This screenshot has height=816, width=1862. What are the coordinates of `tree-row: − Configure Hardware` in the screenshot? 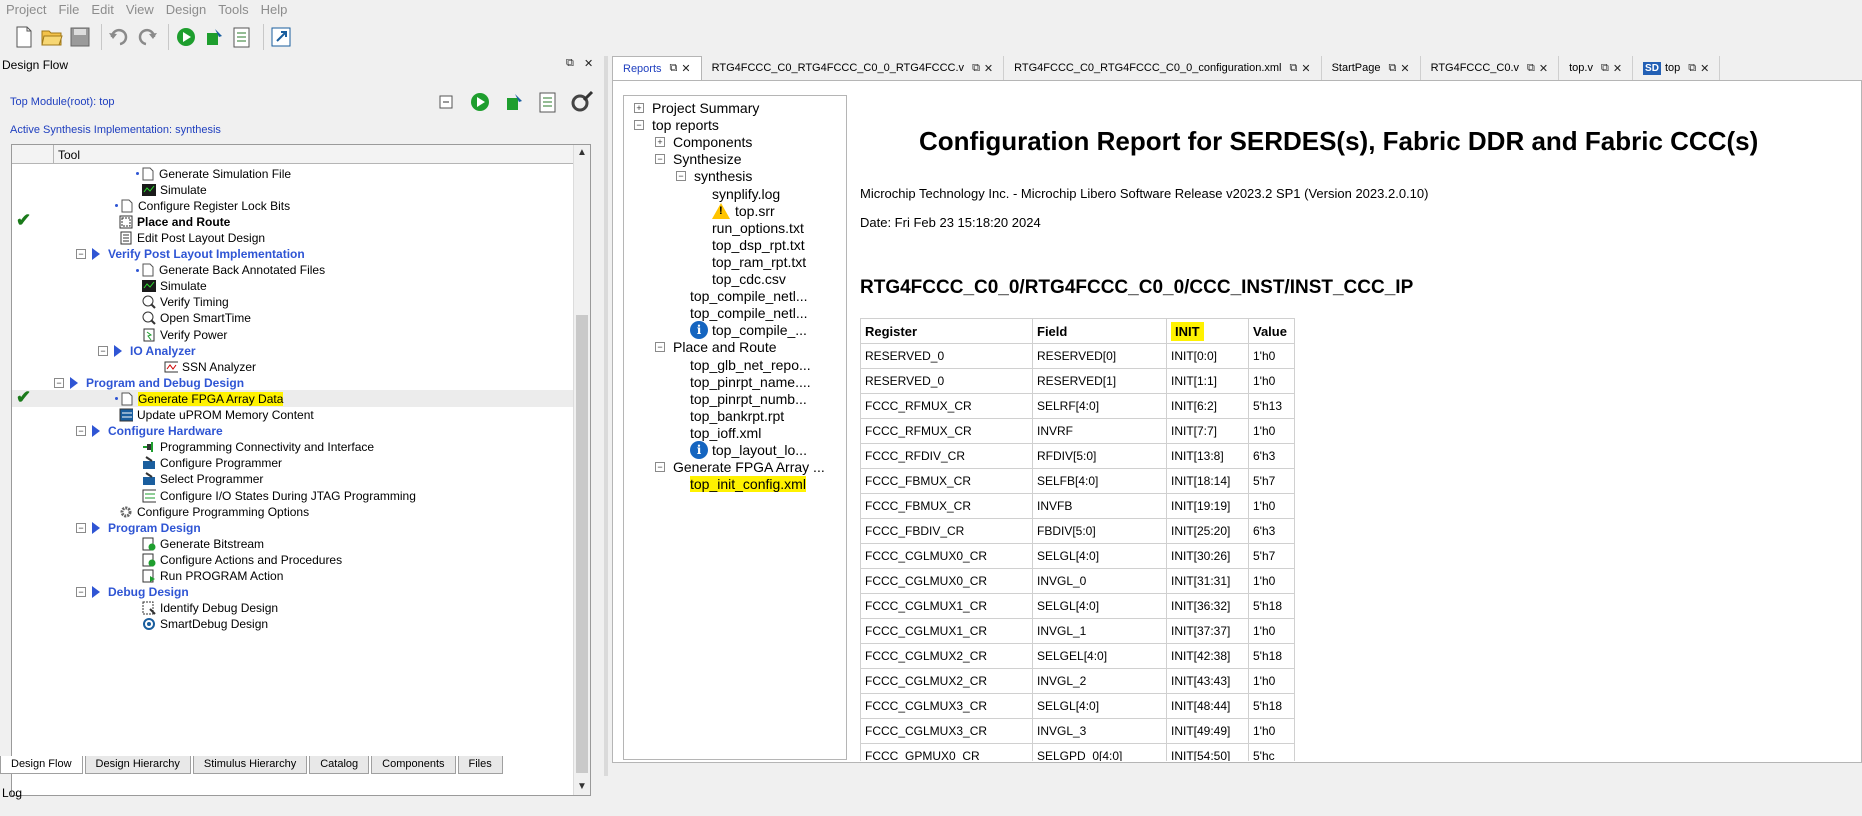 It's located at (293, 431).